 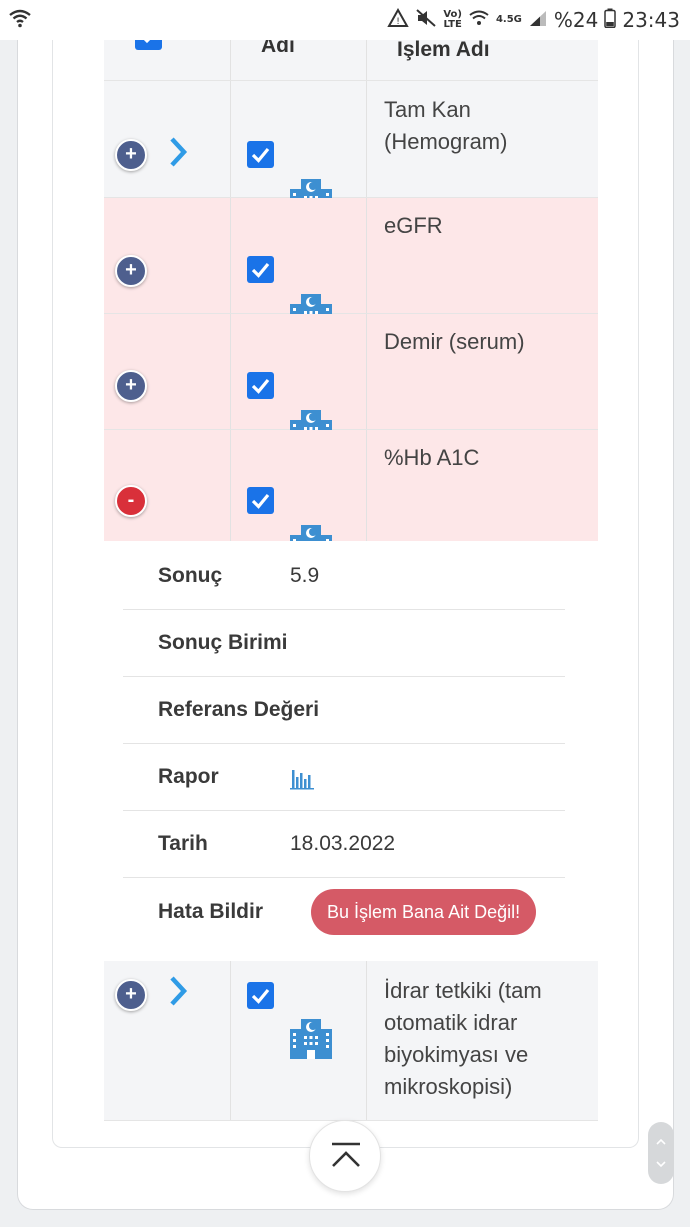 I want to click on nfc-alert-icon: !, so click(x=398, y=20).